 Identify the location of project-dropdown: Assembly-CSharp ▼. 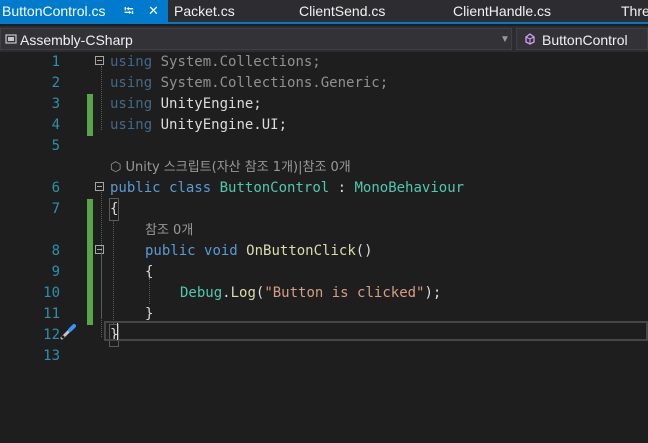
(256, 39).